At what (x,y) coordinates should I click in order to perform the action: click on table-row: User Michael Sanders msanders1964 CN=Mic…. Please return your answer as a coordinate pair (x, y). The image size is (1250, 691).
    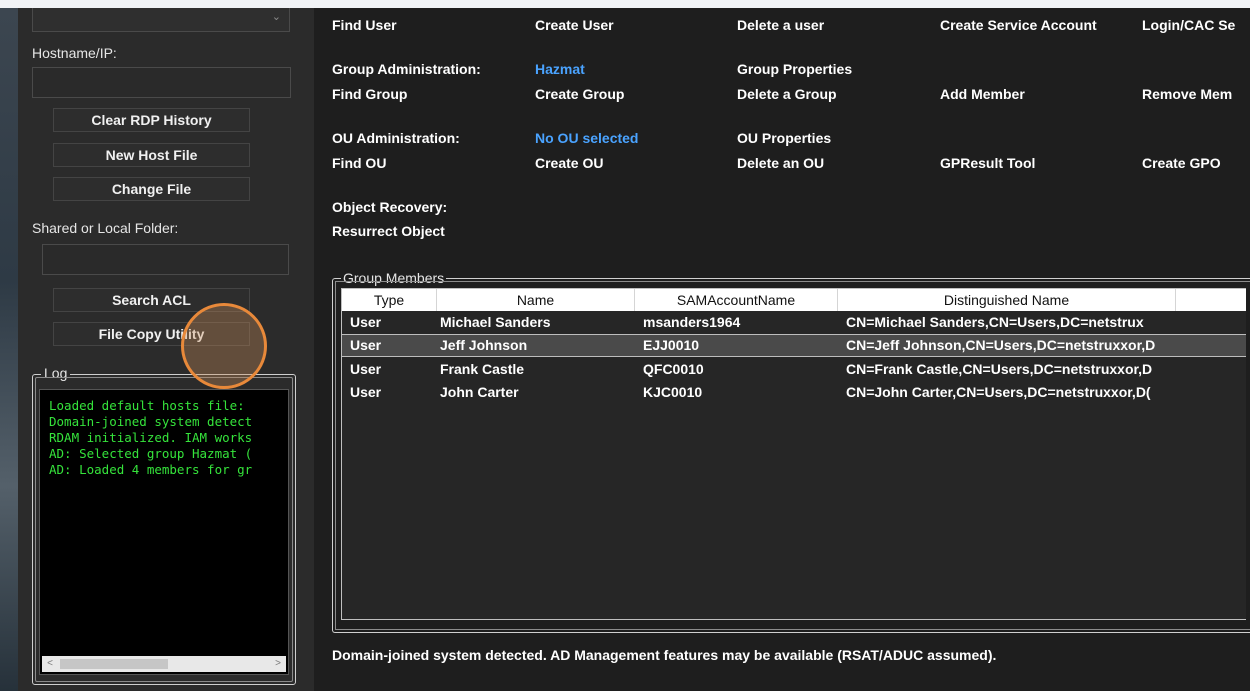
    Looking at the image, I should click on (794, 322).